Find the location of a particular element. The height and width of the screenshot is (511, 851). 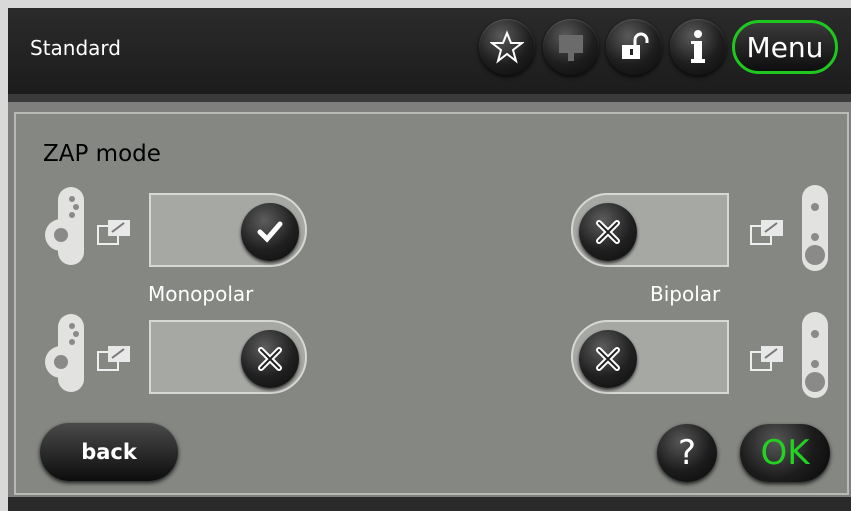

check-icon is located at coordinates (270, 232).